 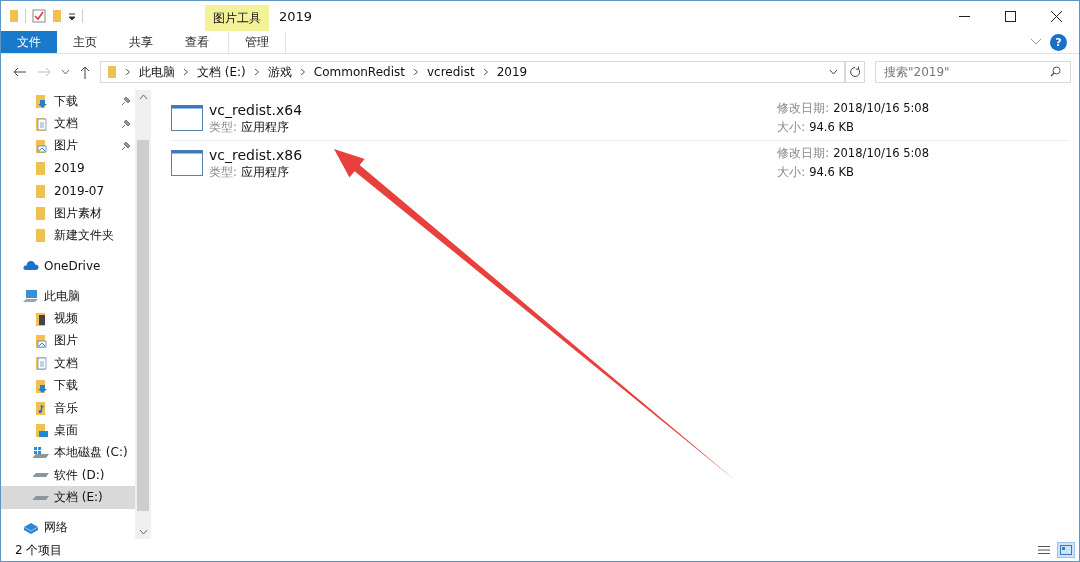 I want to click on recent-dropdown-icon, so click(x=65, y=72).